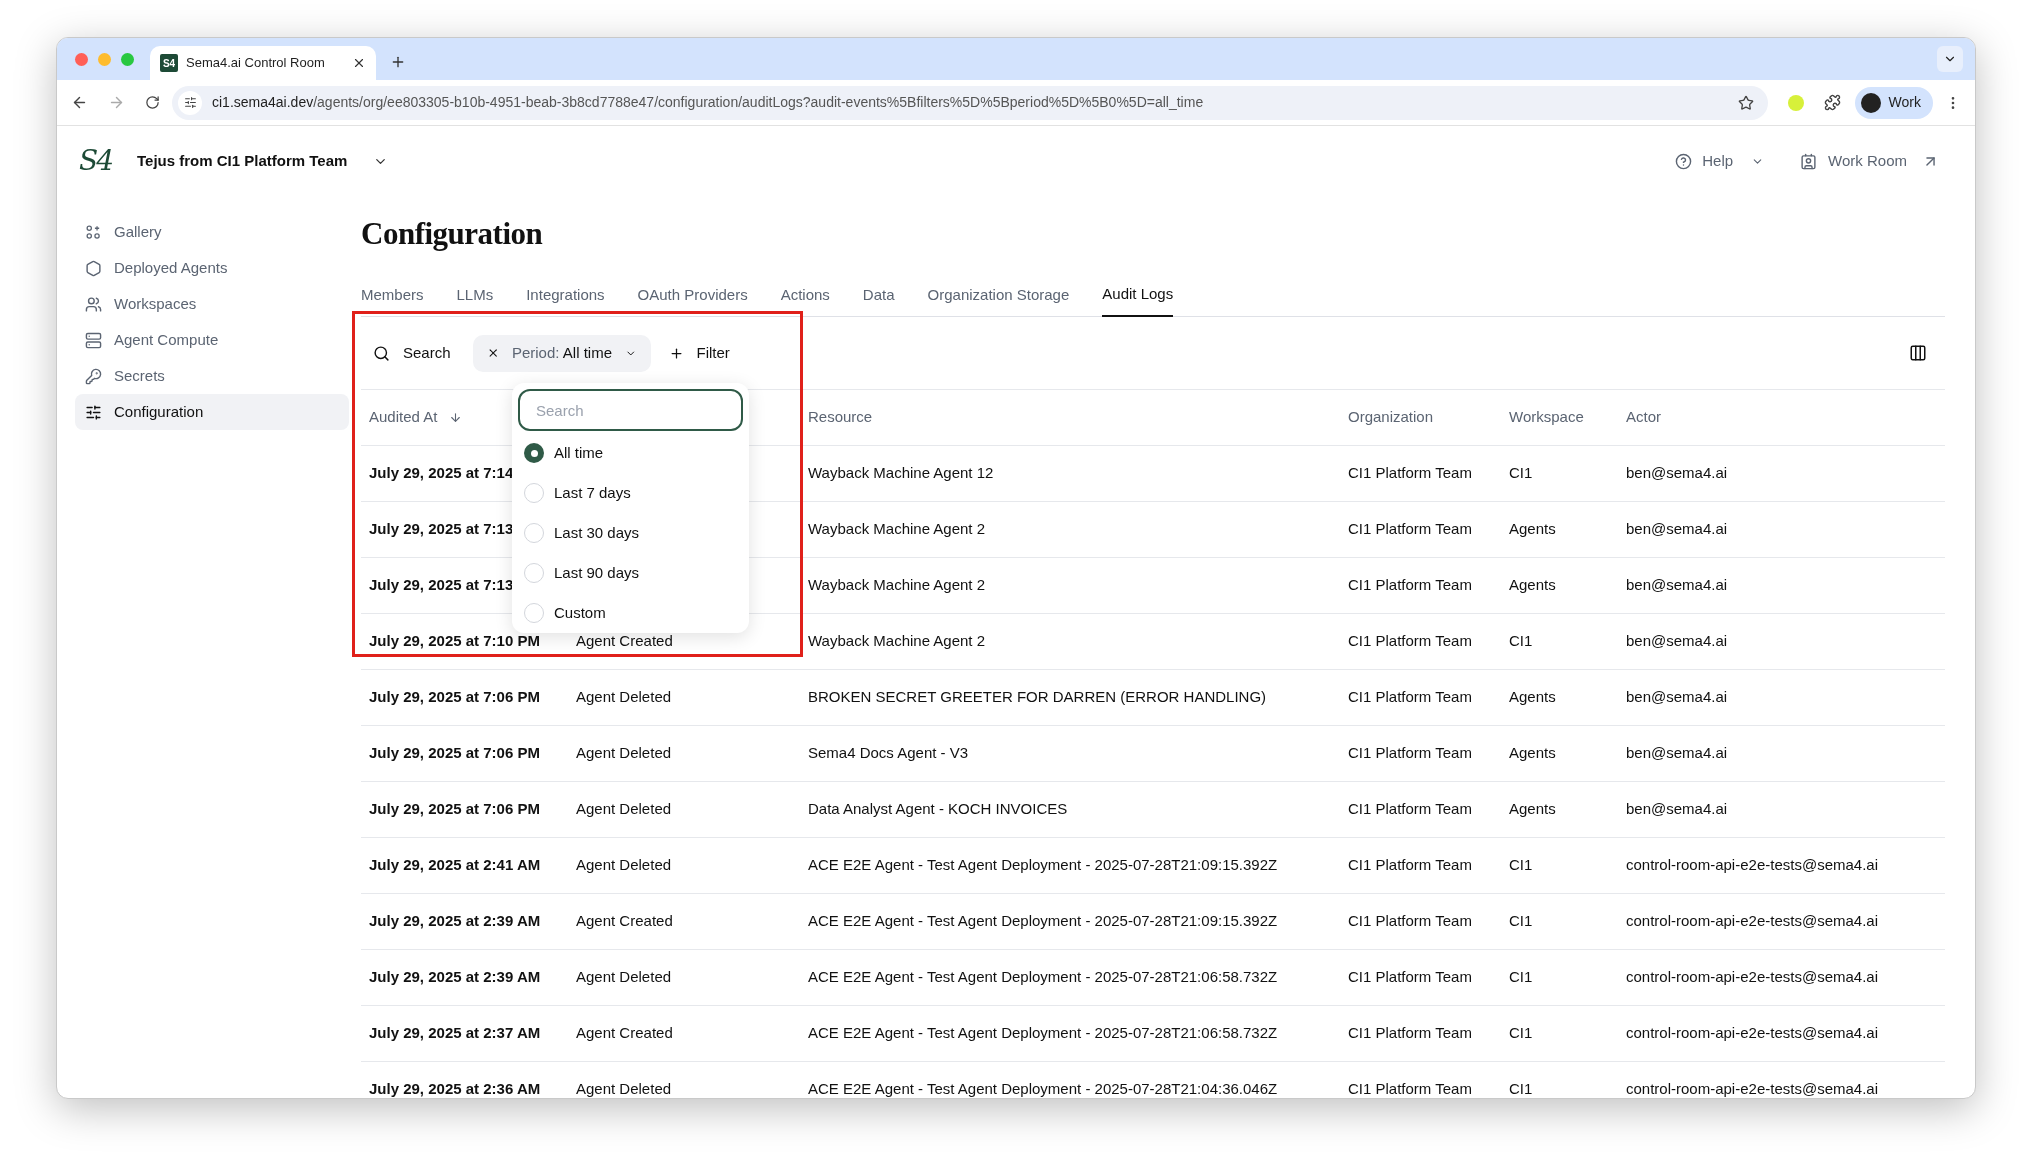  I want to click on sort-descending-icon, so click(456, 417).